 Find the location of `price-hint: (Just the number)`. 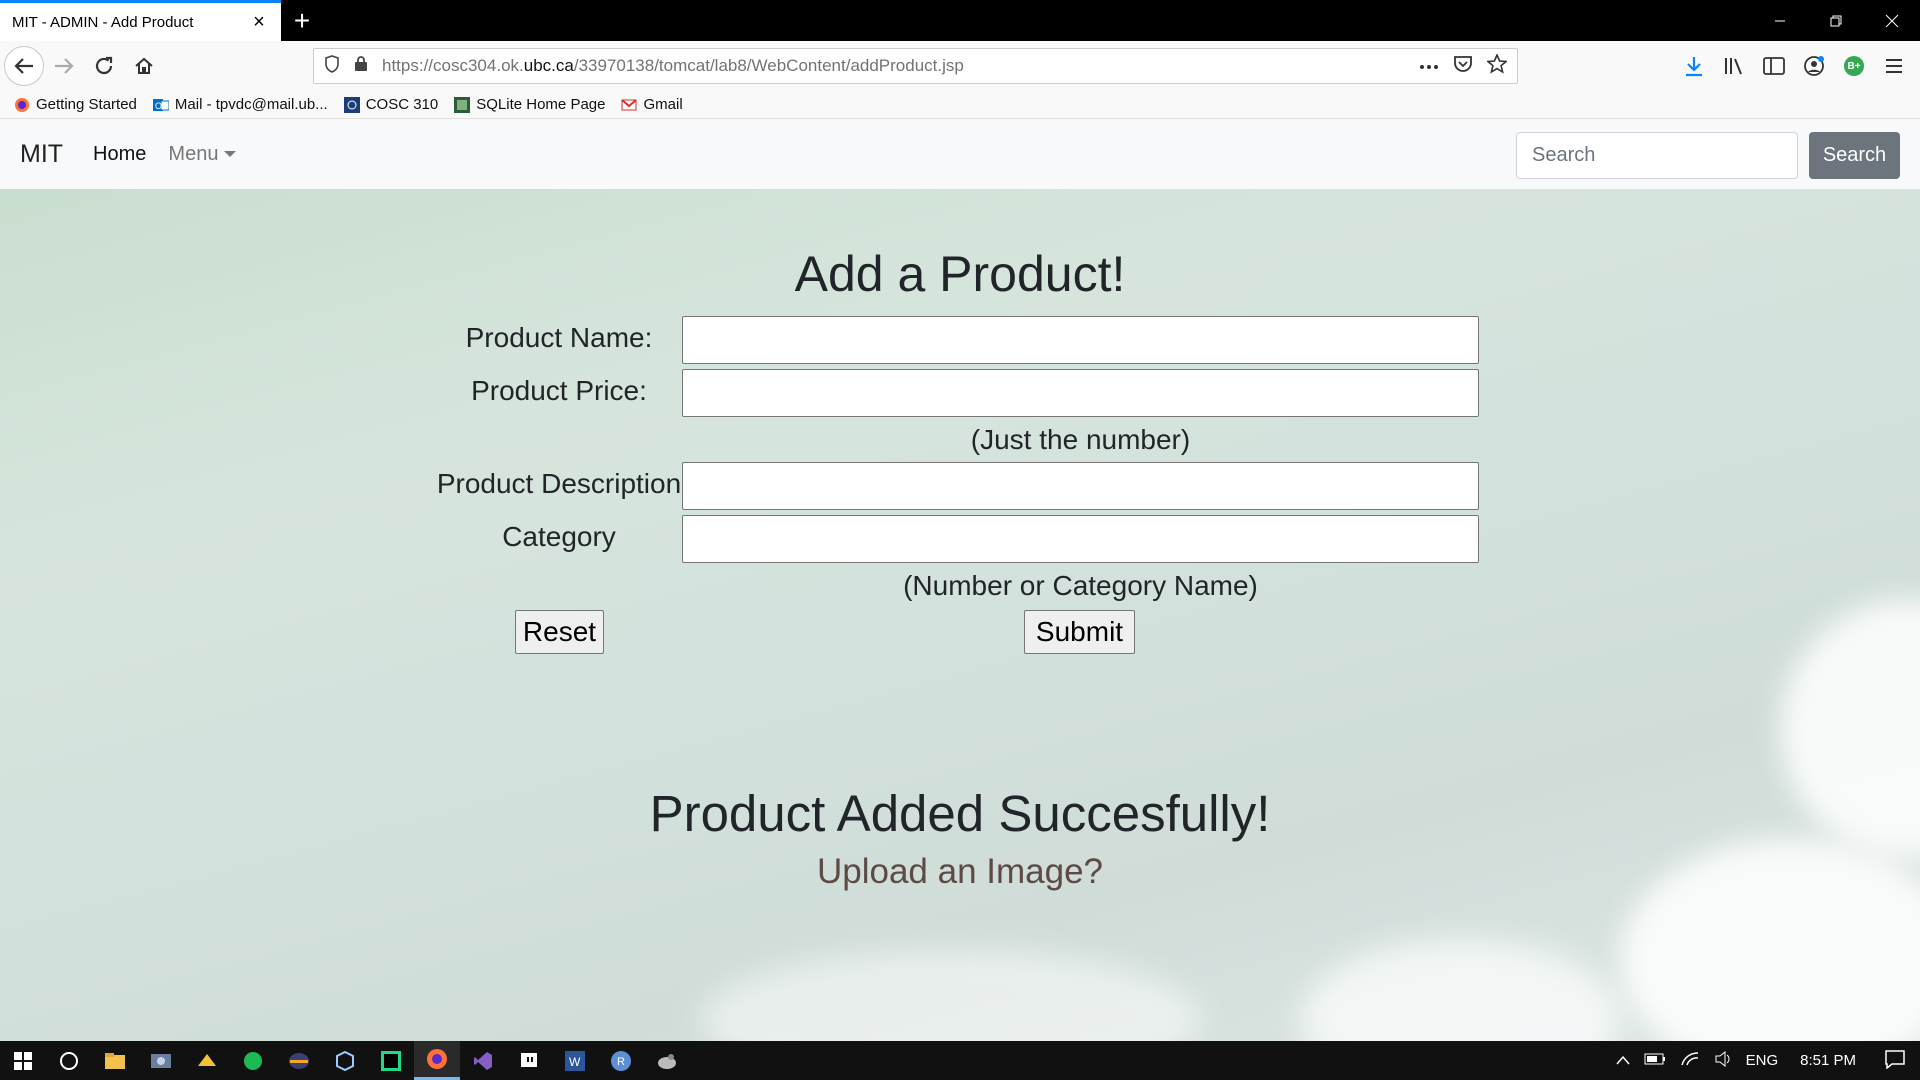

price-hint: (Just the number) is located at coordinates (1080, 439).